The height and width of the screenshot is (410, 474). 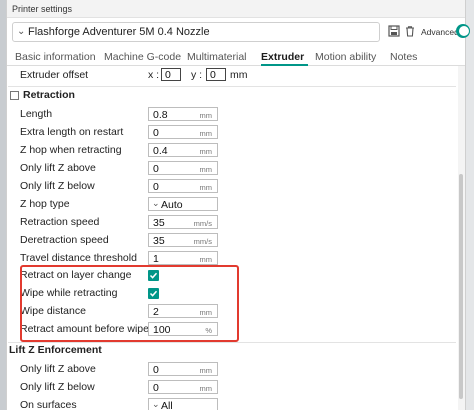 I want to click on deretraction-speed-label: Deretraction speed, so click(x=64, y=240).